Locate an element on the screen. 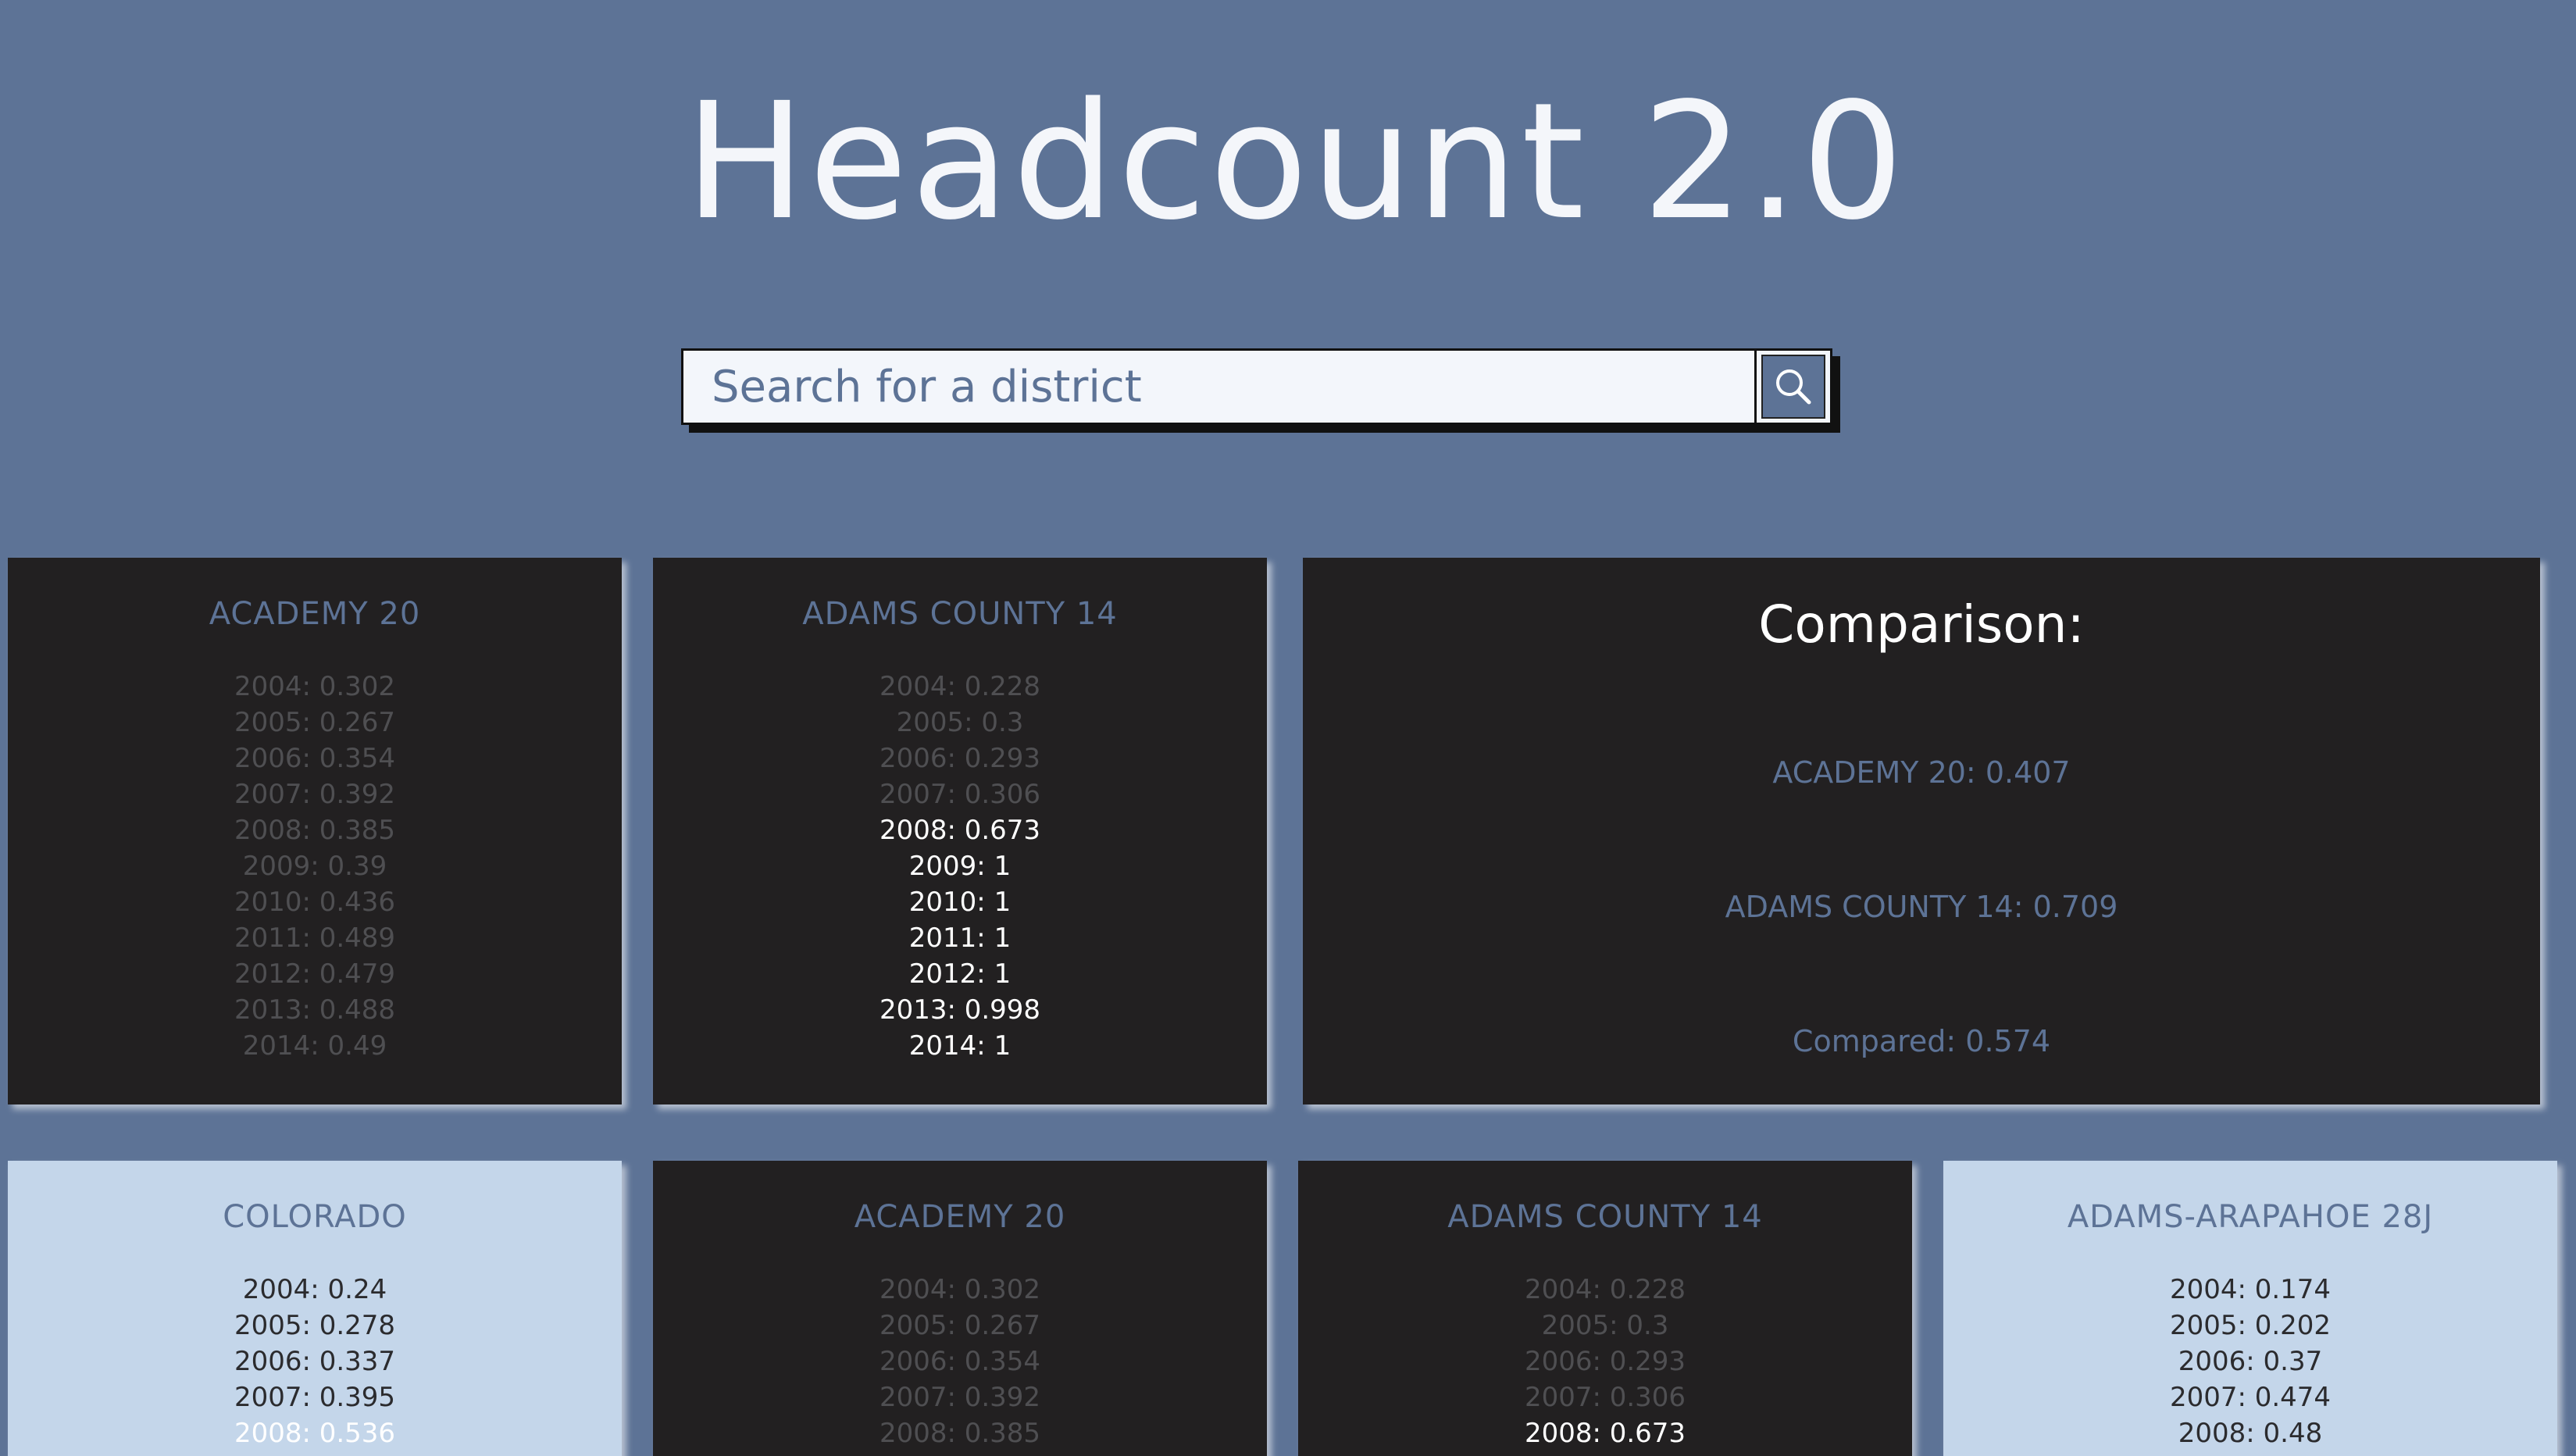 The width and height of the screenshot is (2576, 1456). search-button-face is located at coordinates (1793, 387).